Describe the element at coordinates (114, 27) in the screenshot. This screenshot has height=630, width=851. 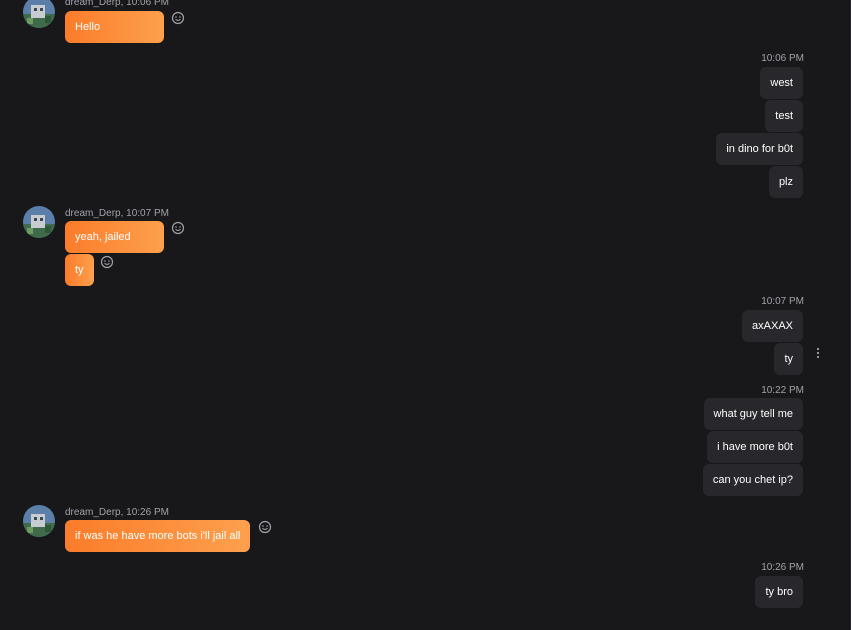
I see `incoming-message-bubble: Hello` at that location.